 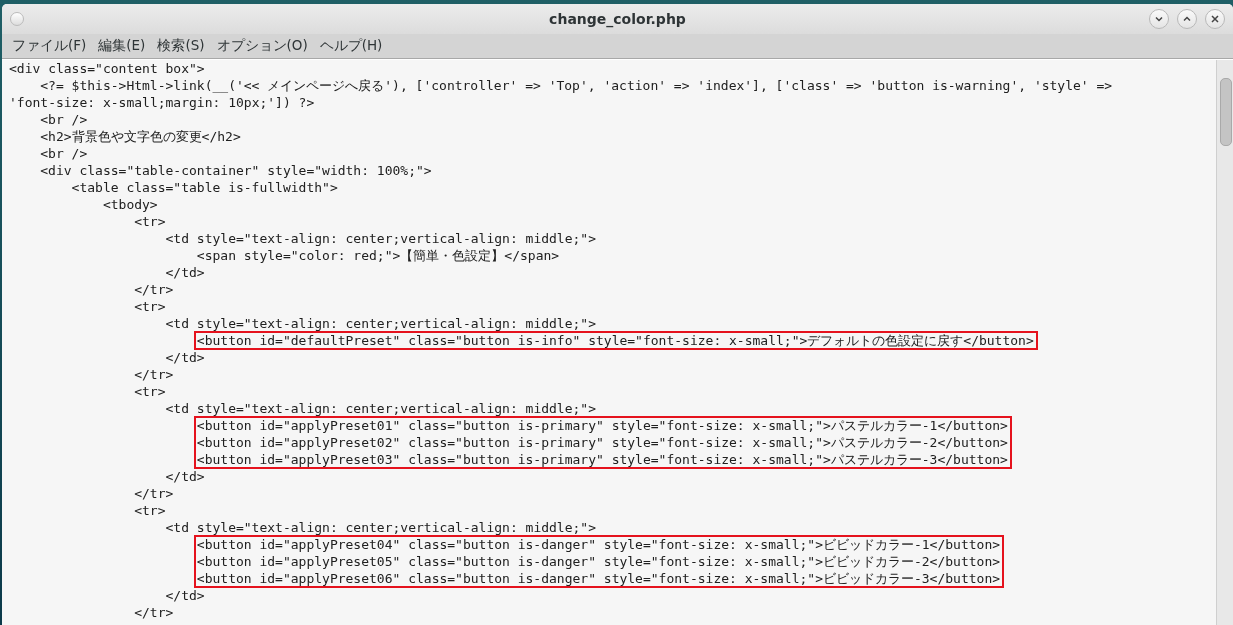 What do you see at coordinates (204, 187) in the screenshot?
I see `code-line: <table class="table is-fullwidth">` at bounding box center [204, 187].